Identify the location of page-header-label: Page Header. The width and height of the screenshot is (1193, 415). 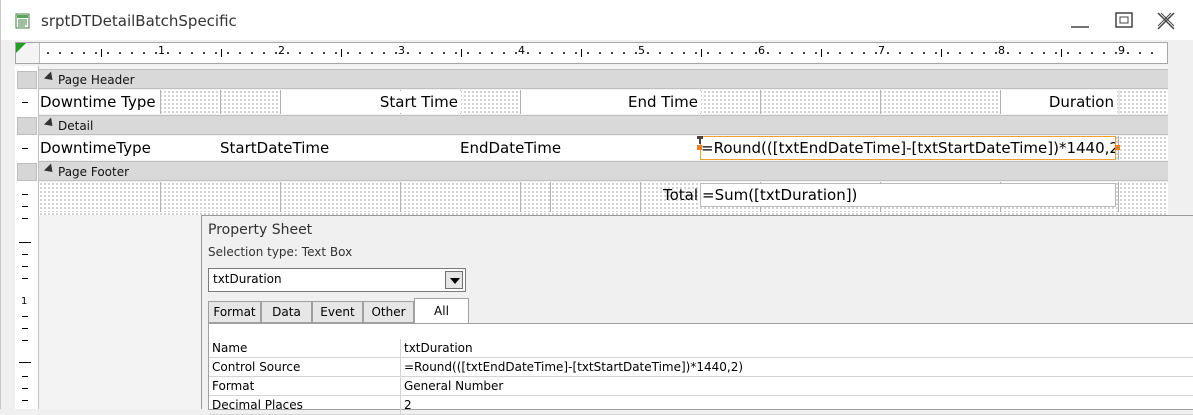
(96, 80).